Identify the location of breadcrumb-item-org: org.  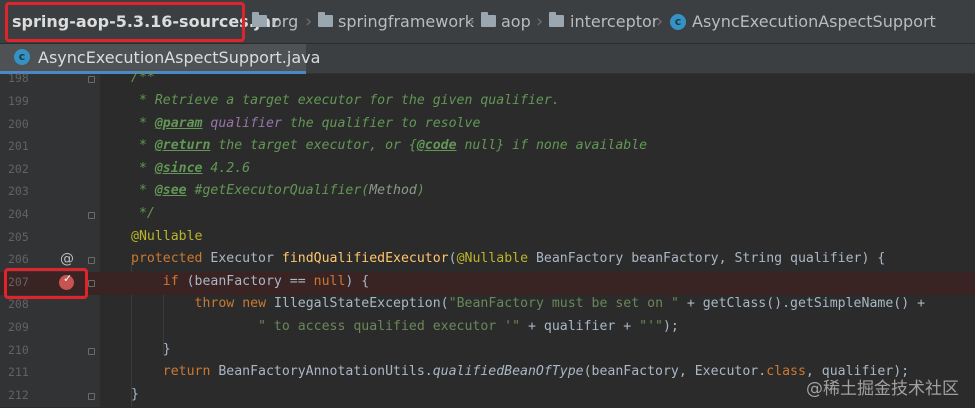
(285, 22).